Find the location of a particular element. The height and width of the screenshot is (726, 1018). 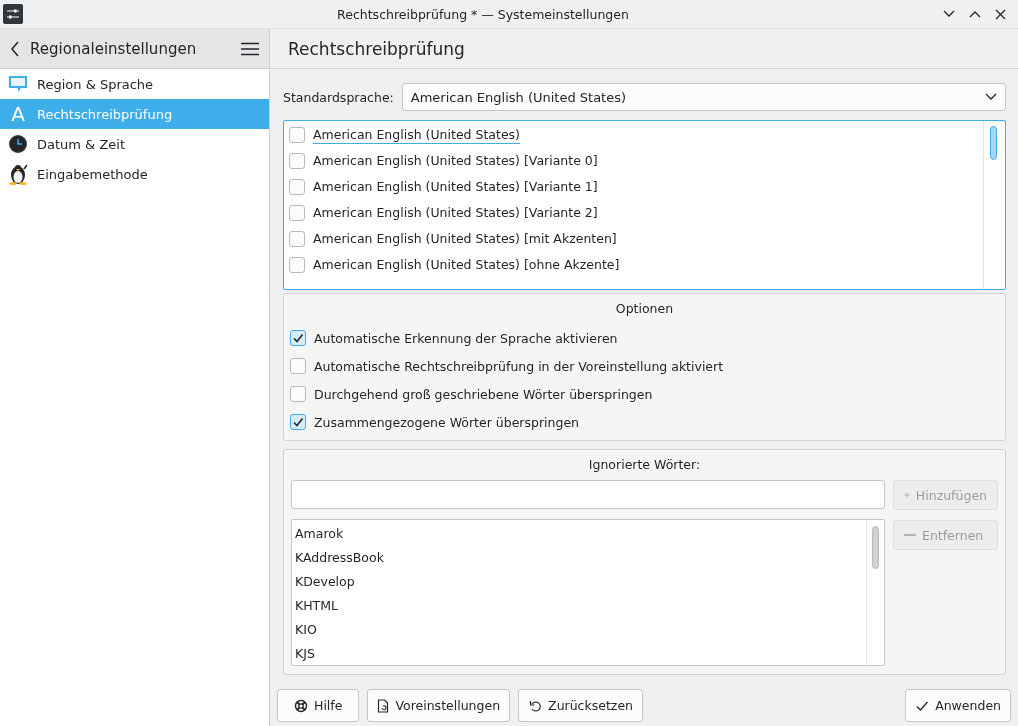

undo-icon is located at coordinates (535, 705).